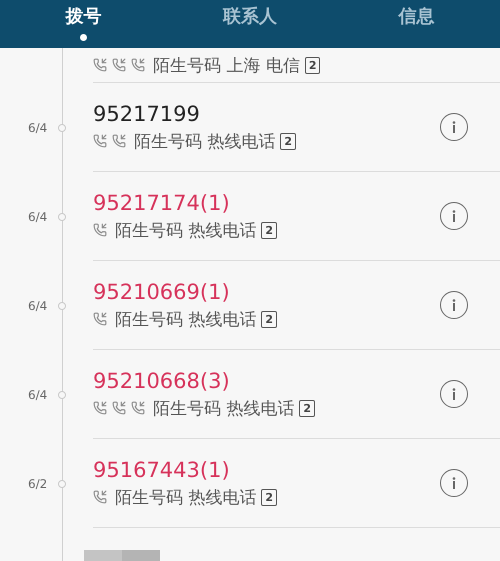 The height and width of the screenshot is (561, 500). What do you see at coordinates (416, 16) in the screenshot?
I see `tab: 信息` at bounding box center [416, 16].